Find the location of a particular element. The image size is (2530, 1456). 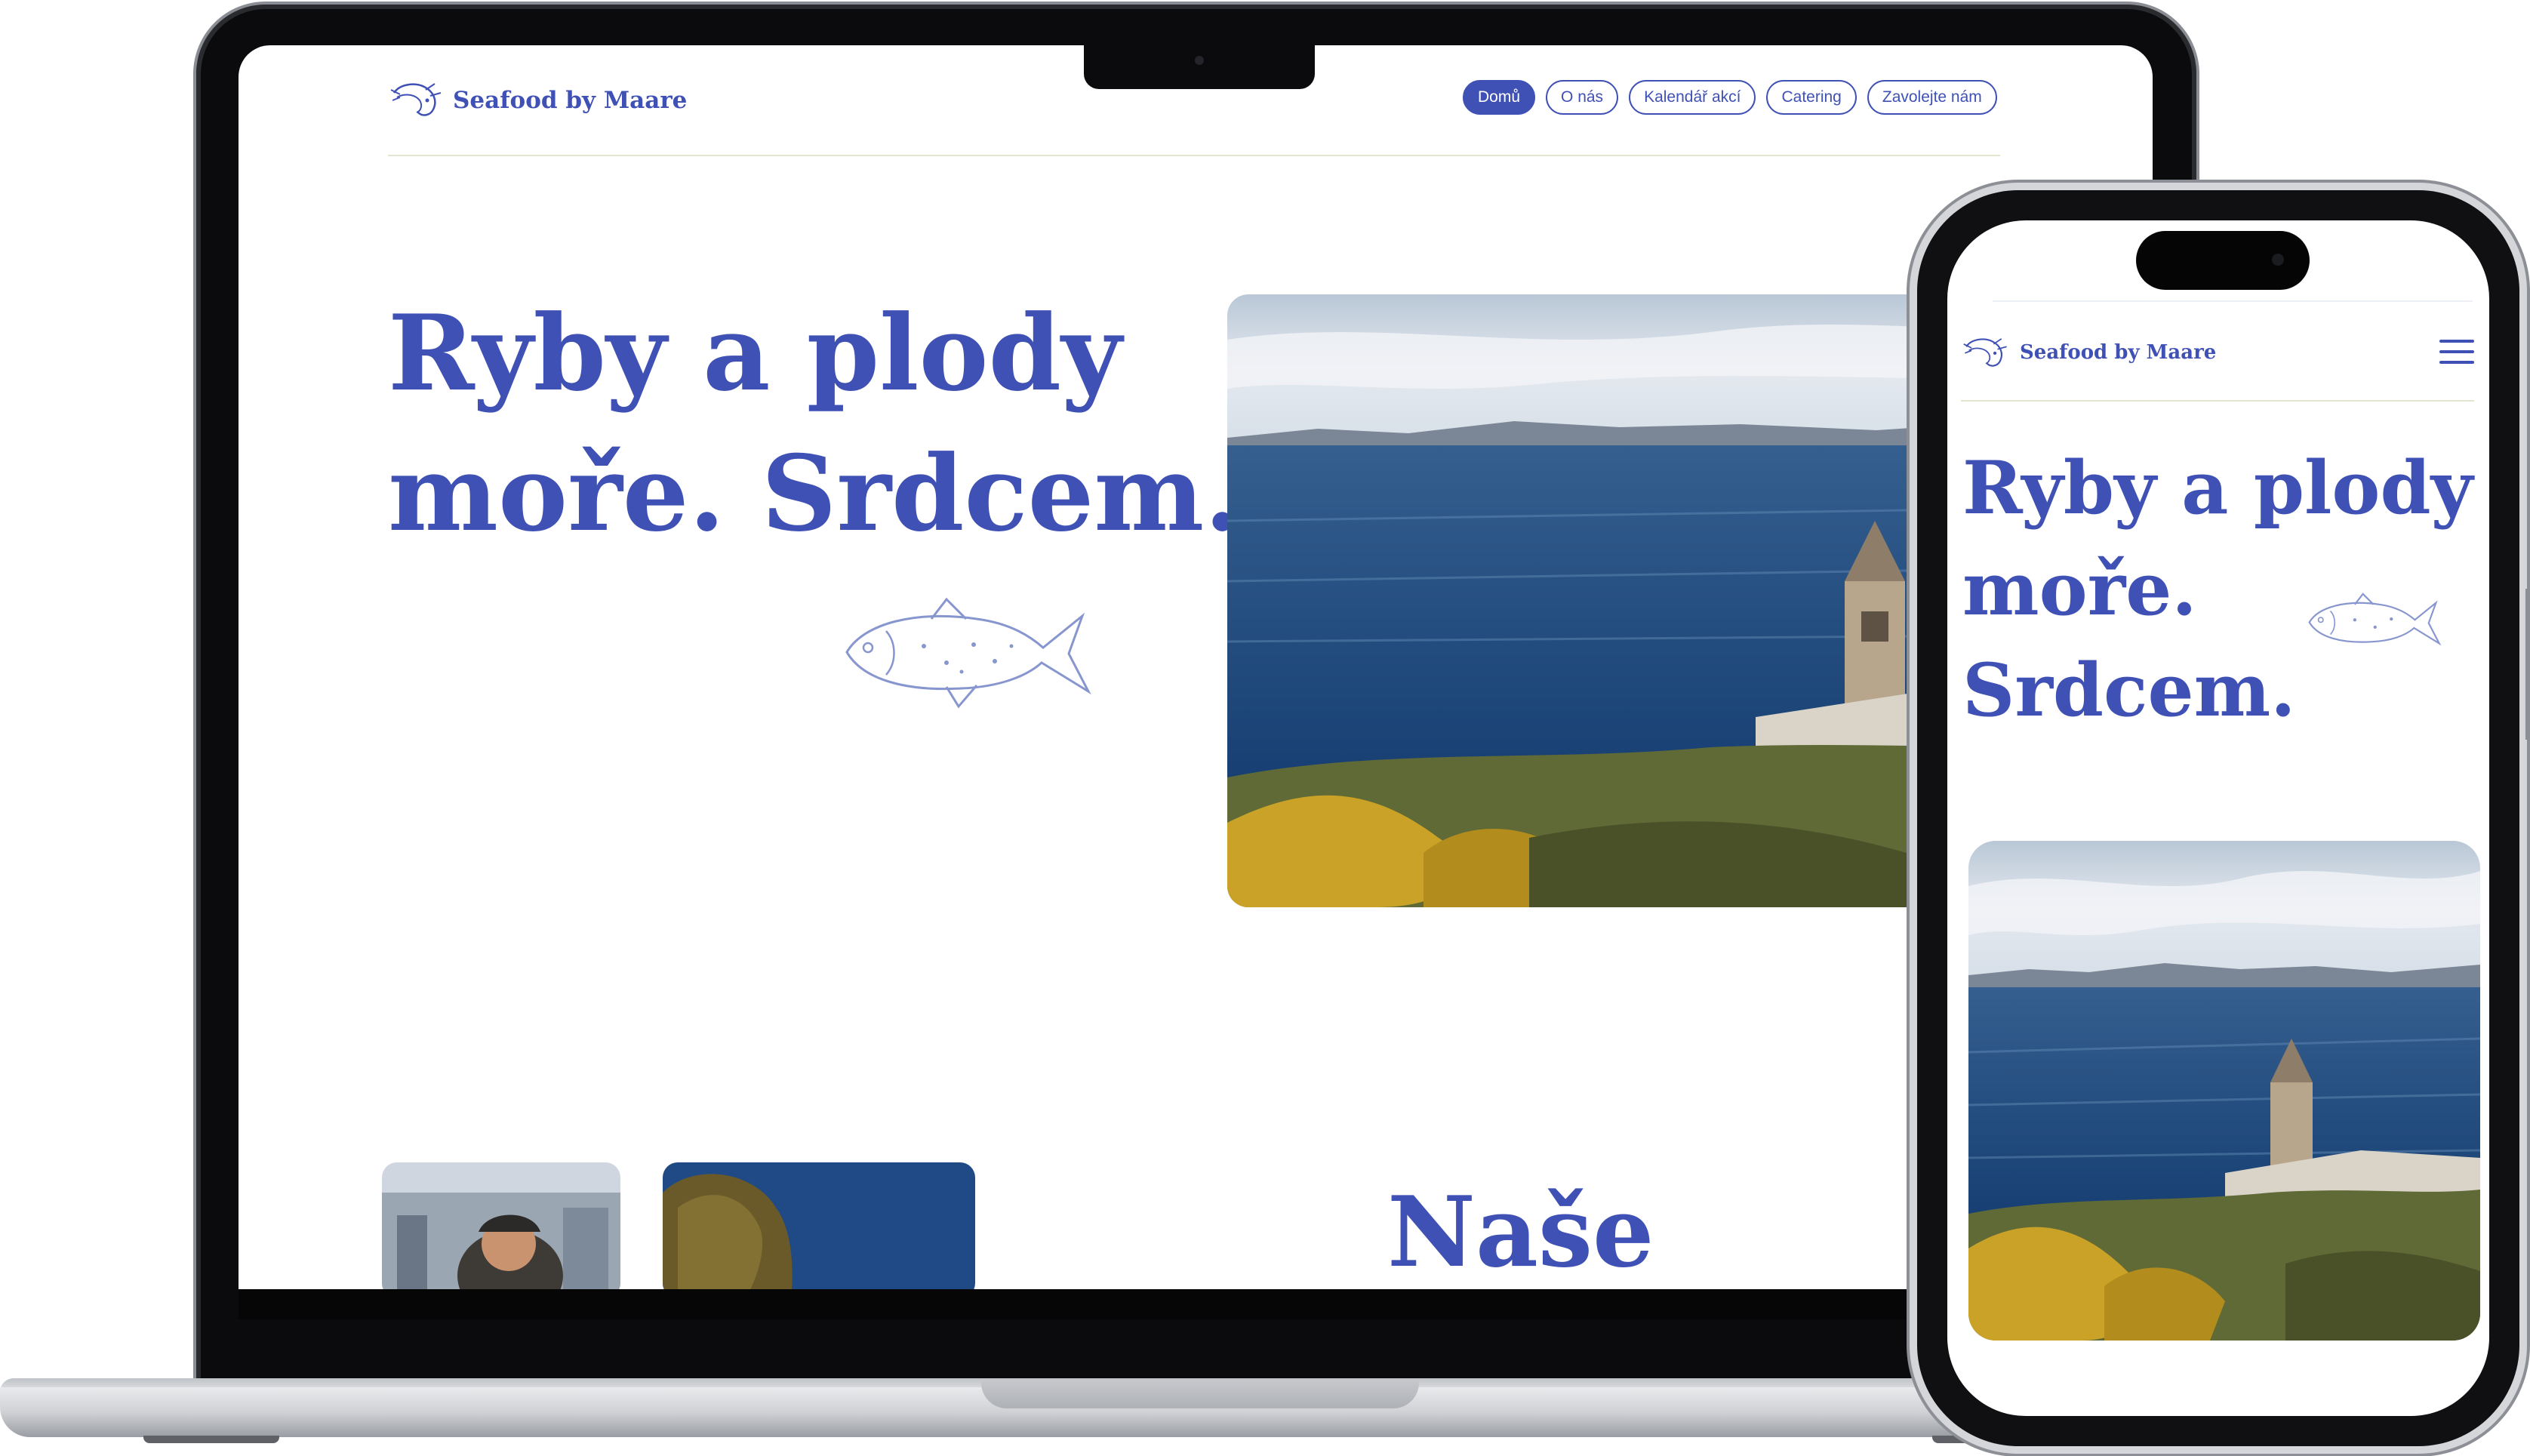

laptop-notch is located at coordinates (1199, 67).